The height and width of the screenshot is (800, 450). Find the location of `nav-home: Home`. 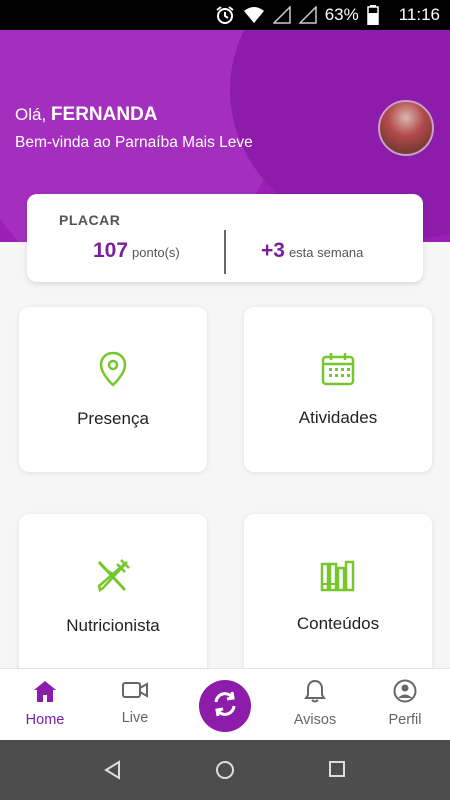

nav-home: Home is located at coordinates (45, 703).